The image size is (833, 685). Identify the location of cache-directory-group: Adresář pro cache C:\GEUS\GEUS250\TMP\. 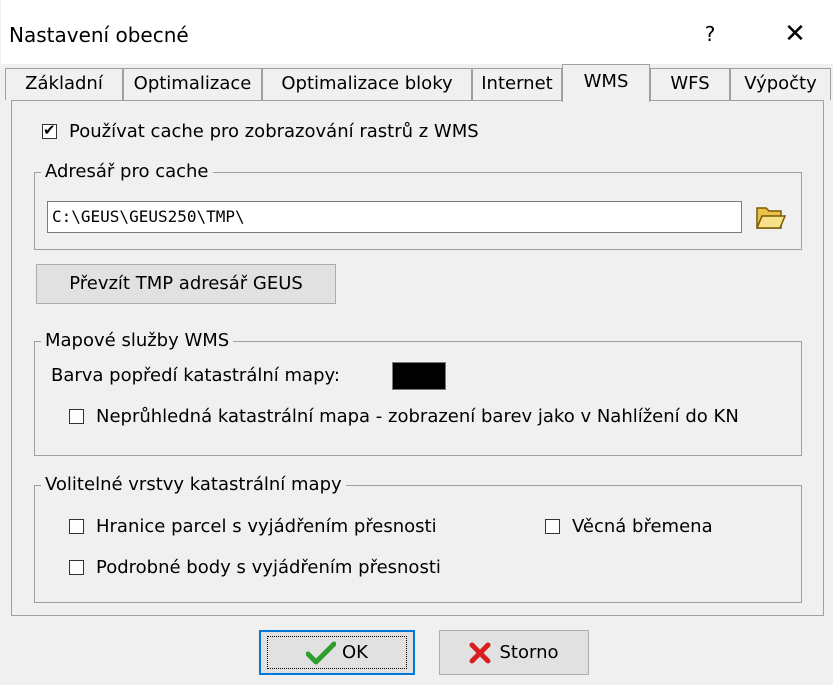
(418, 205).